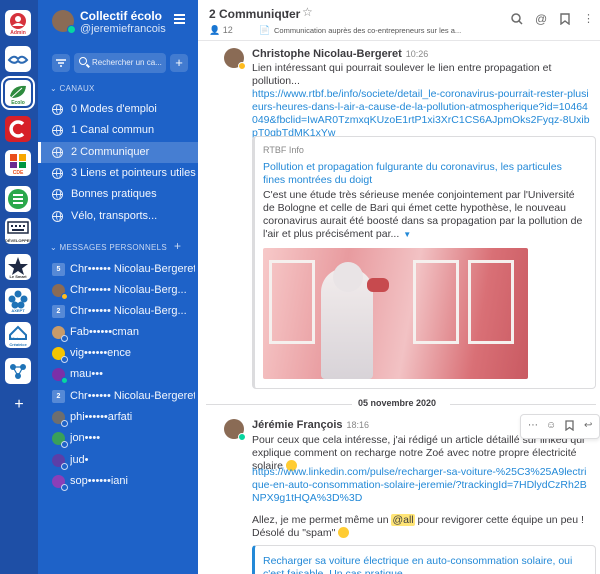  I want to click on away-status-icon, so click(242, 66).